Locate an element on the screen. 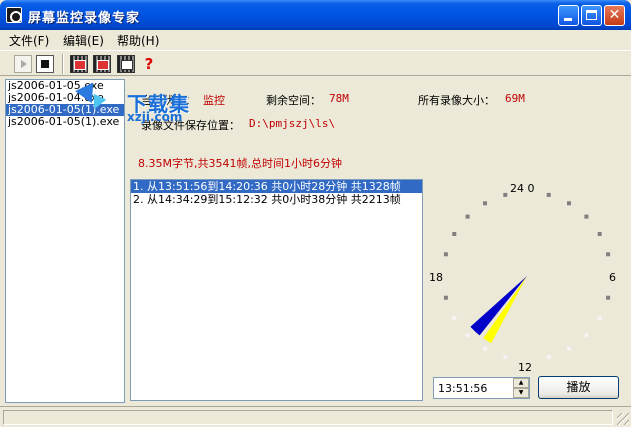 The width and height of the screenshot is (631, 427). table-row: 1. 从13:51:56到14:20:36 共0小时28分钟 共1328帧 is located at coordinates (276, 186).